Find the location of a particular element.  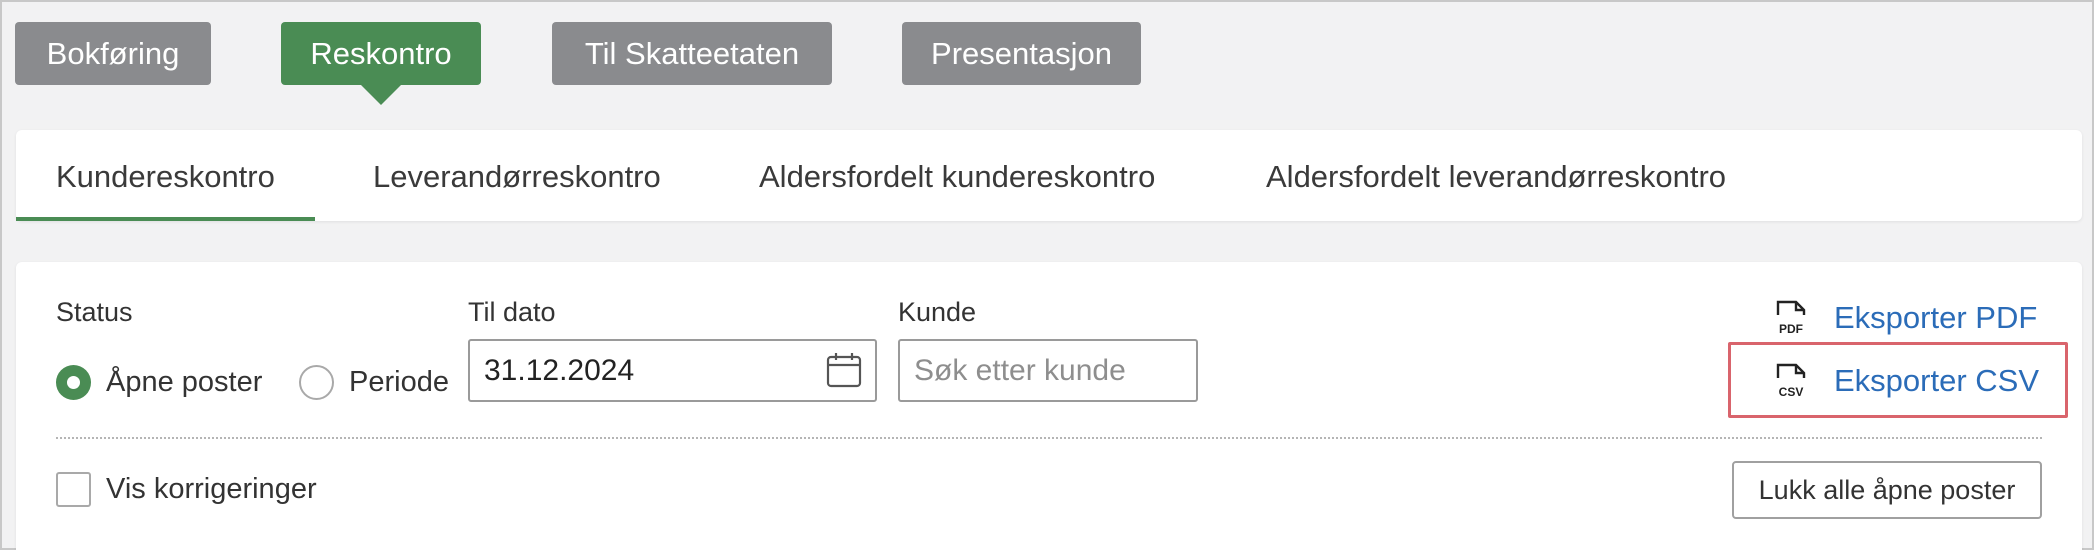

tab-til-skatteetaten: Til Skatteetaten is located at coordinates (692, 53).